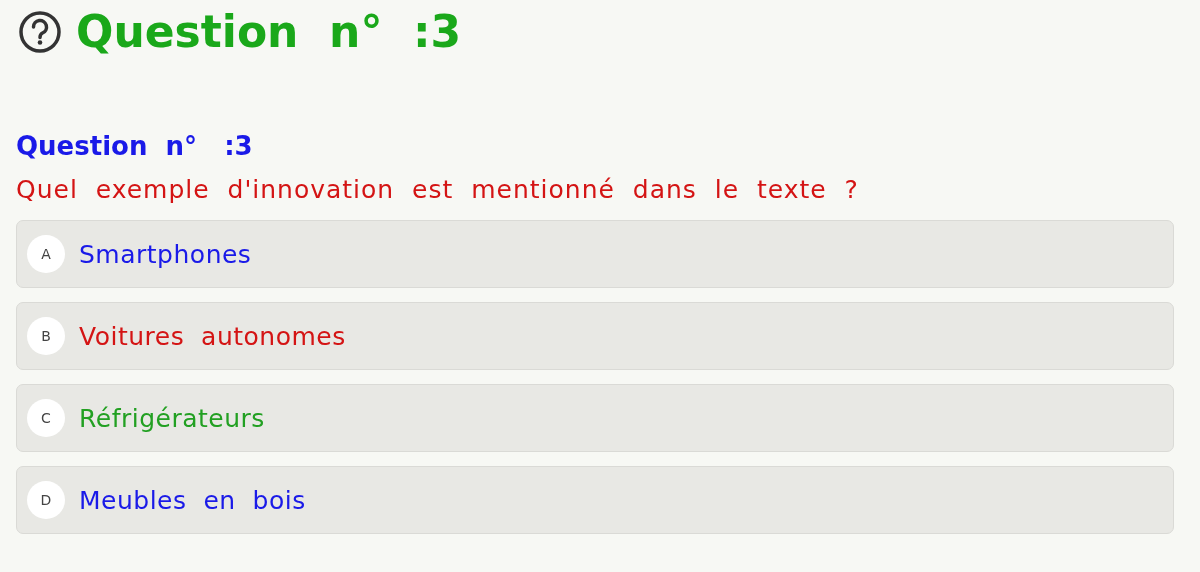 Image resolution: width=1200 pixels, height=572 pixels. What do you see at coordinates (595, 254) in the screenshot?
I see `answer-option: A Smartphones` at bounding box center [595, 254].